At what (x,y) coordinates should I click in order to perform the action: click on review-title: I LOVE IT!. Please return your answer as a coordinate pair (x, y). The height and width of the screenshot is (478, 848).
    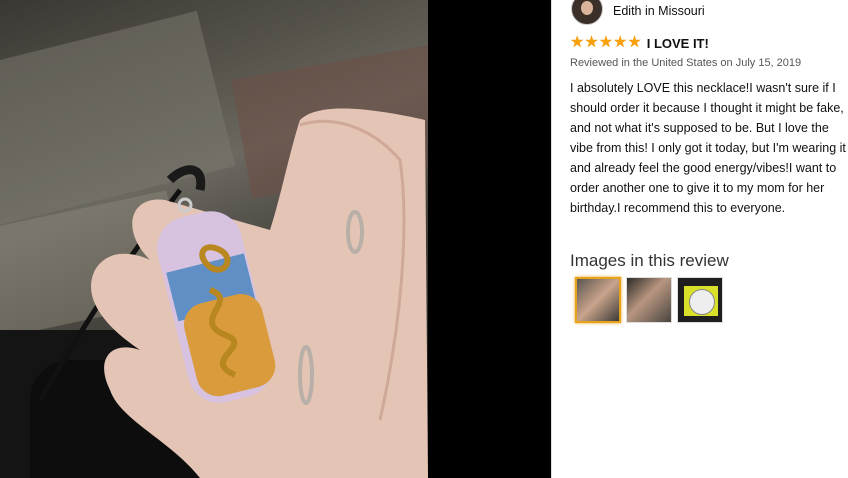
    Looking at the image, I should click on (677, 43).